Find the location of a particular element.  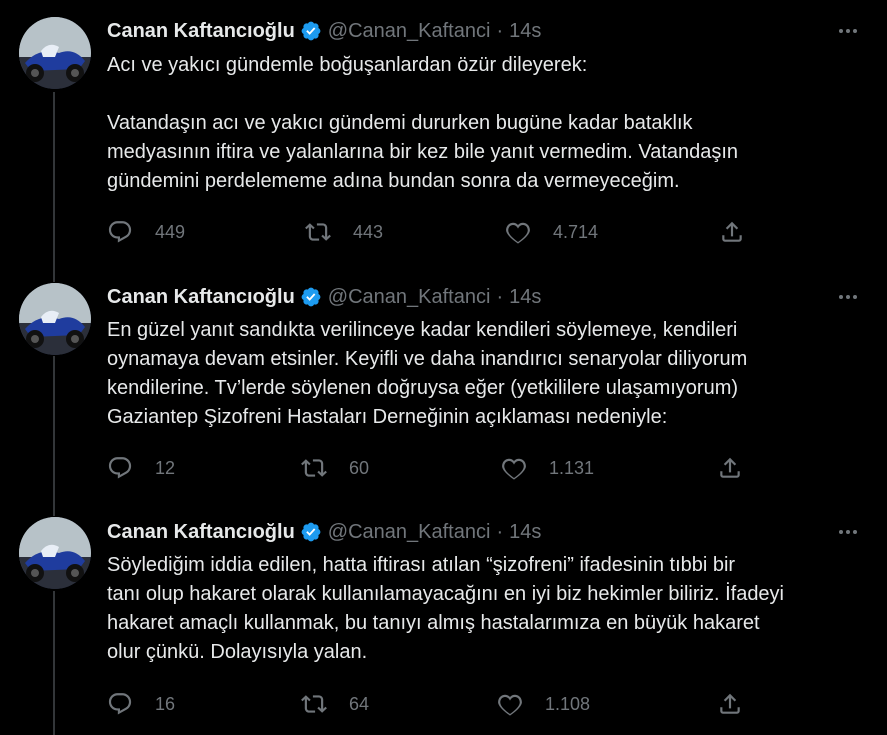

reply-icon is located at coordinates (120, 704).